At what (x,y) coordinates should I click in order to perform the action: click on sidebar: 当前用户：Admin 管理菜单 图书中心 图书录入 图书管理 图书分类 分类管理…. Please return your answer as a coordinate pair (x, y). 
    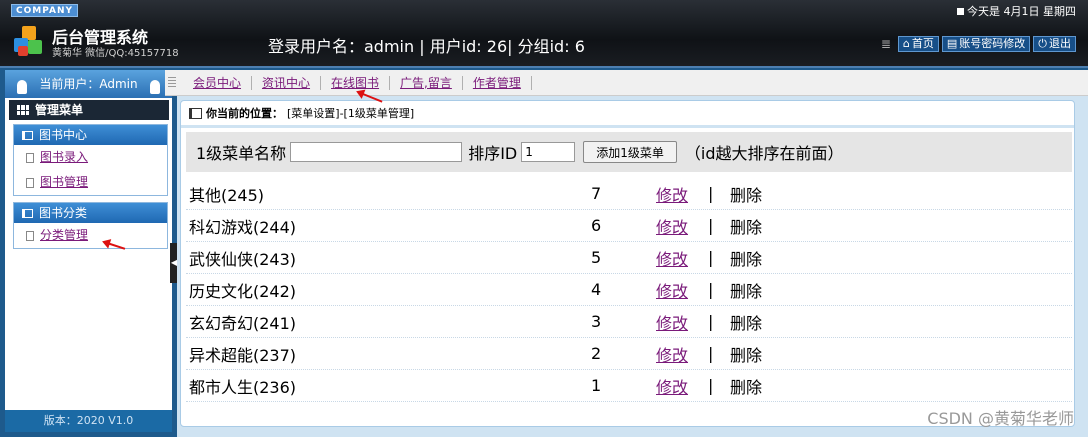
    Looking at the image, I should click on (88, 251).